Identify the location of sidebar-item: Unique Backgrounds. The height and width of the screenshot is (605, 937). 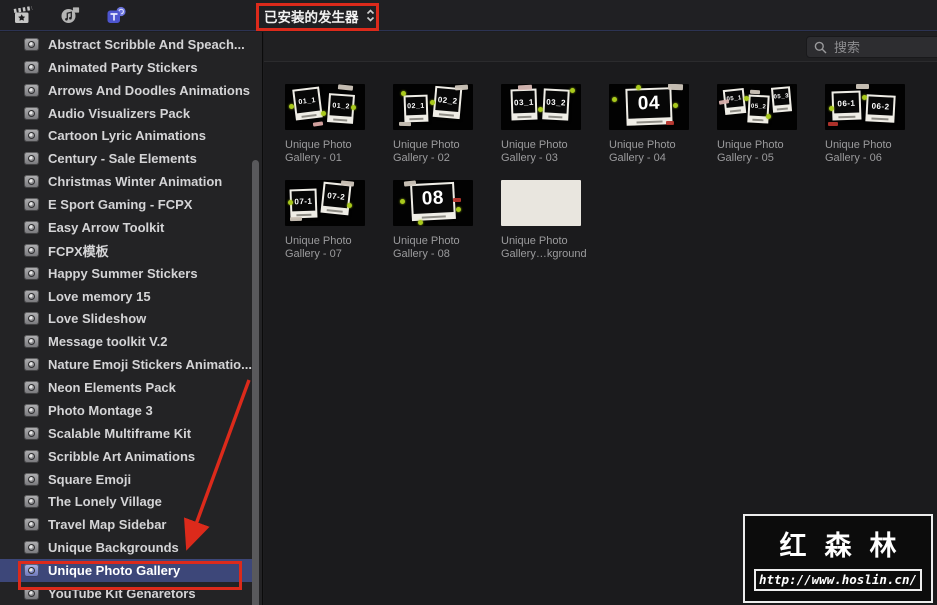
(126, 547).